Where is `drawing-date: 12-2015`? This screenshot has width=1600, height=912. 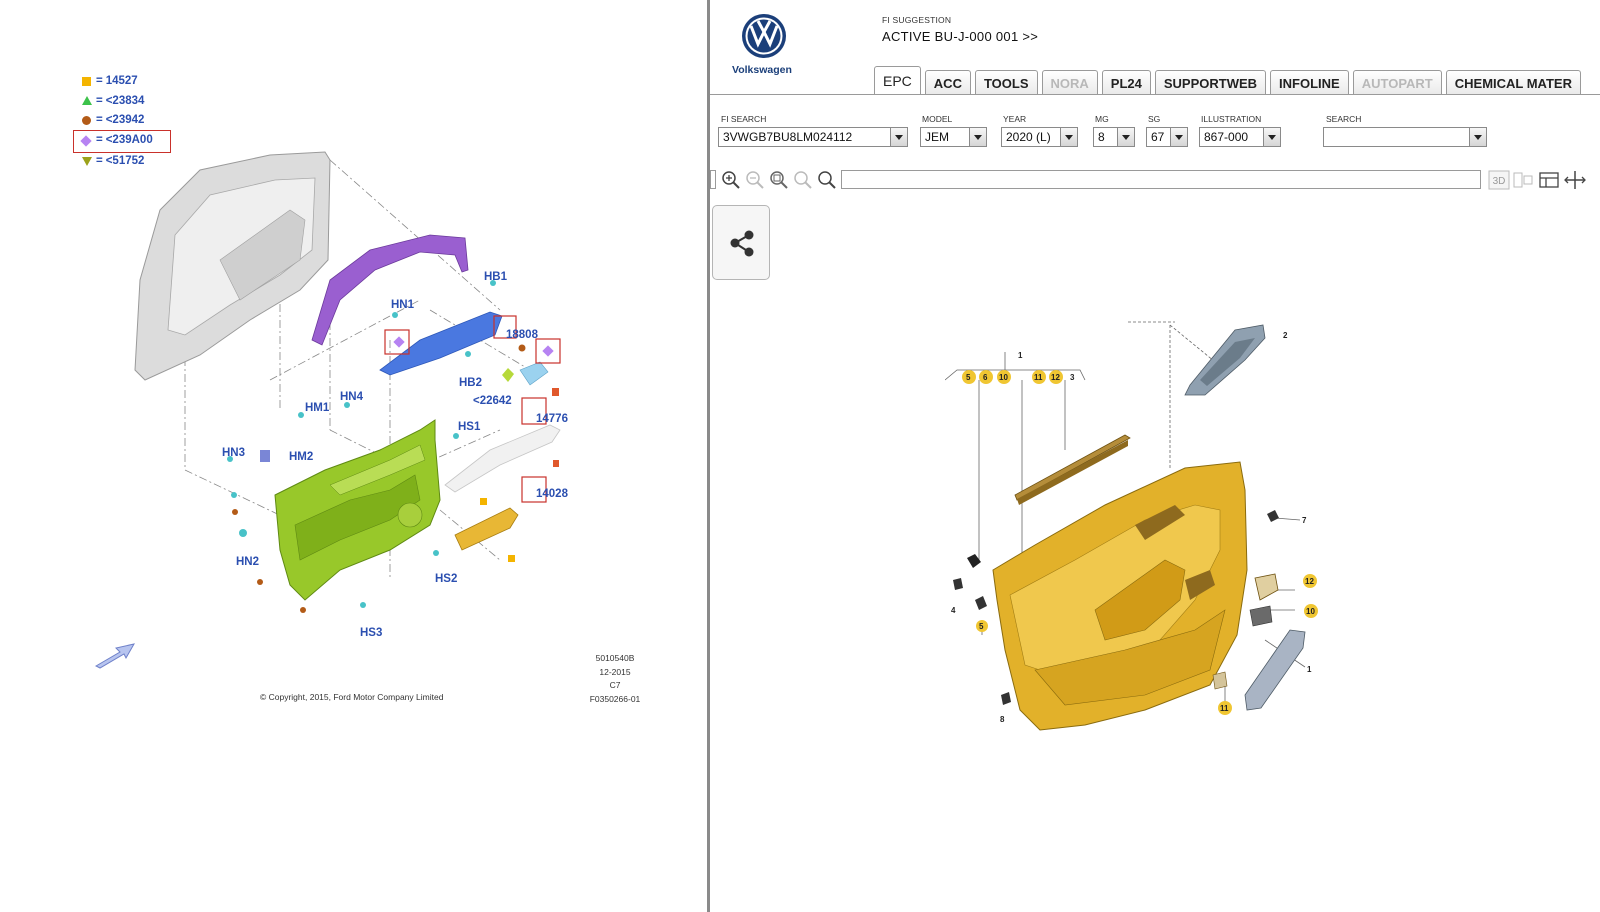
drawing-date: 12-2015 is located at coordinates (615, 671).